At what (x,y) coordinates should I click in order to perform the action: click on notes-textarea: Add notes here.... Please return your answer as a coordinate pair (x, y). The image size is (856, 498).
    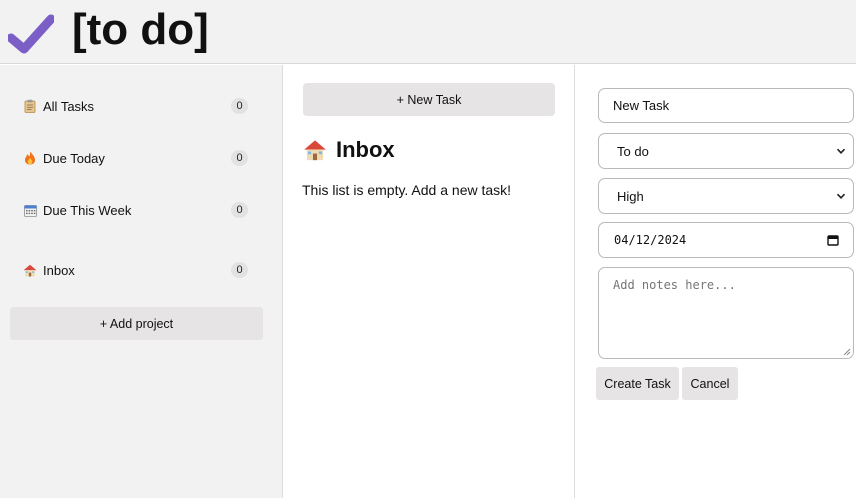
    Looking at the image, I should click on (726, 313).